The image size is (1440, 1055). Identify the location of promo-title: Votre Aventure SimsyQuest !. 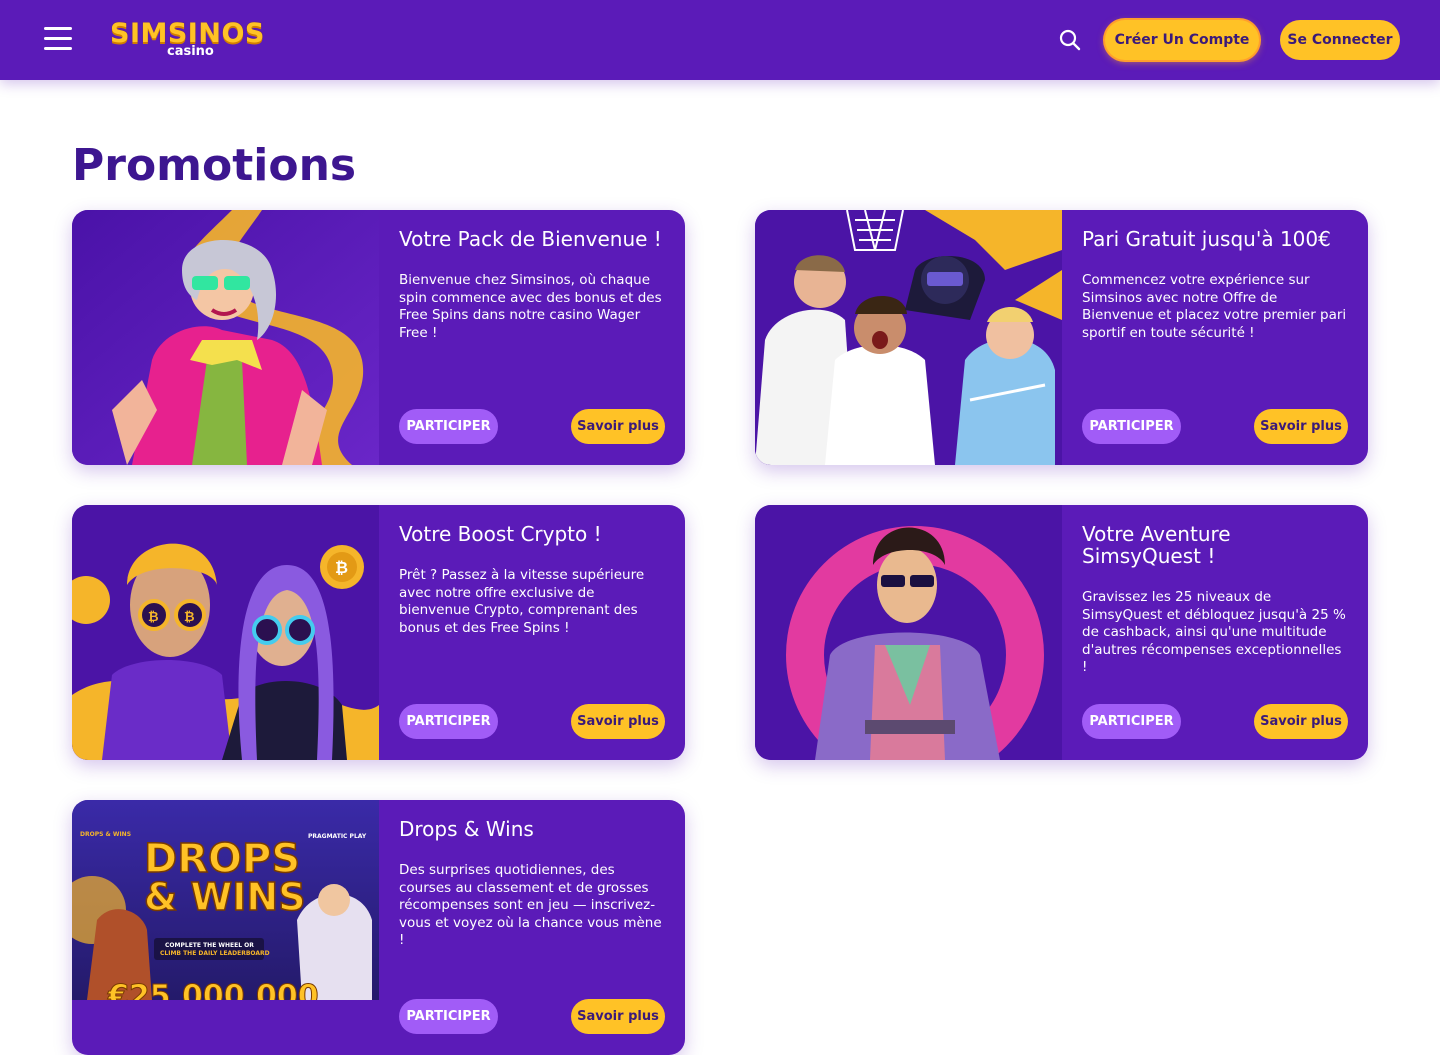
(1156, 545).